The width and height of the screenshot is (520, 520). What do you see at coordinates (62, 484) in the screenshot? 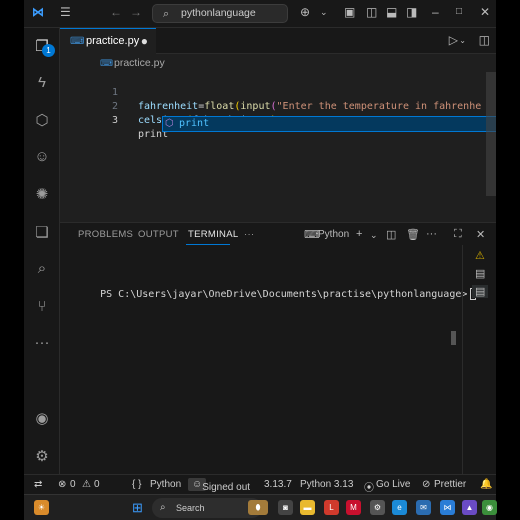
I see `error-icon: ⊗` at bounding box center [62, 484].